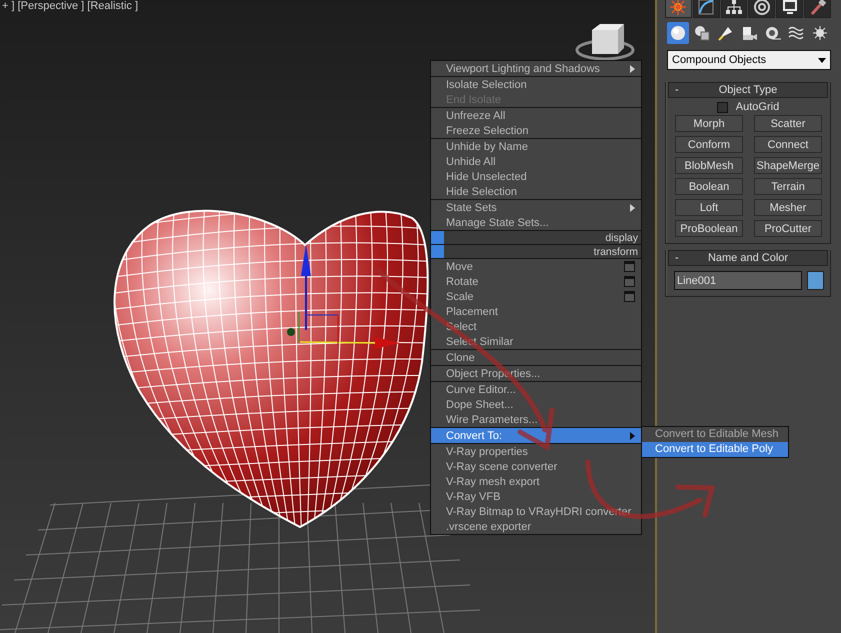 The height and width of the screenshot is (633, 841). What do you see at coordinates (536, 496) in the screenshot?
I see `menu-item: V-Ray VFB` at bounding box center [536, 496].